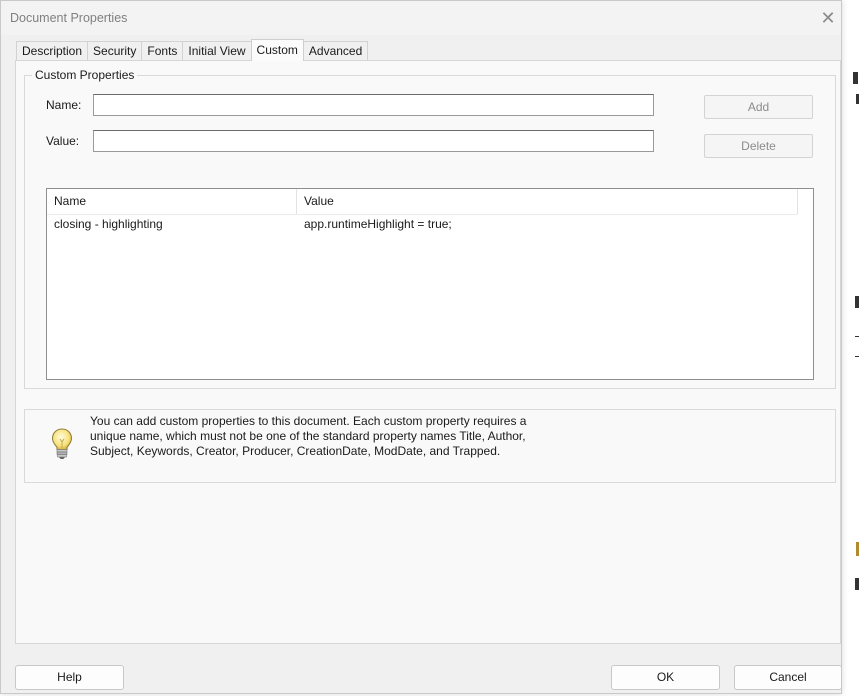 This screenshot has width=859, height=696. Describe the element at coordinates (758, 107) in the screenshot. I see `add-button: Add` at that location.